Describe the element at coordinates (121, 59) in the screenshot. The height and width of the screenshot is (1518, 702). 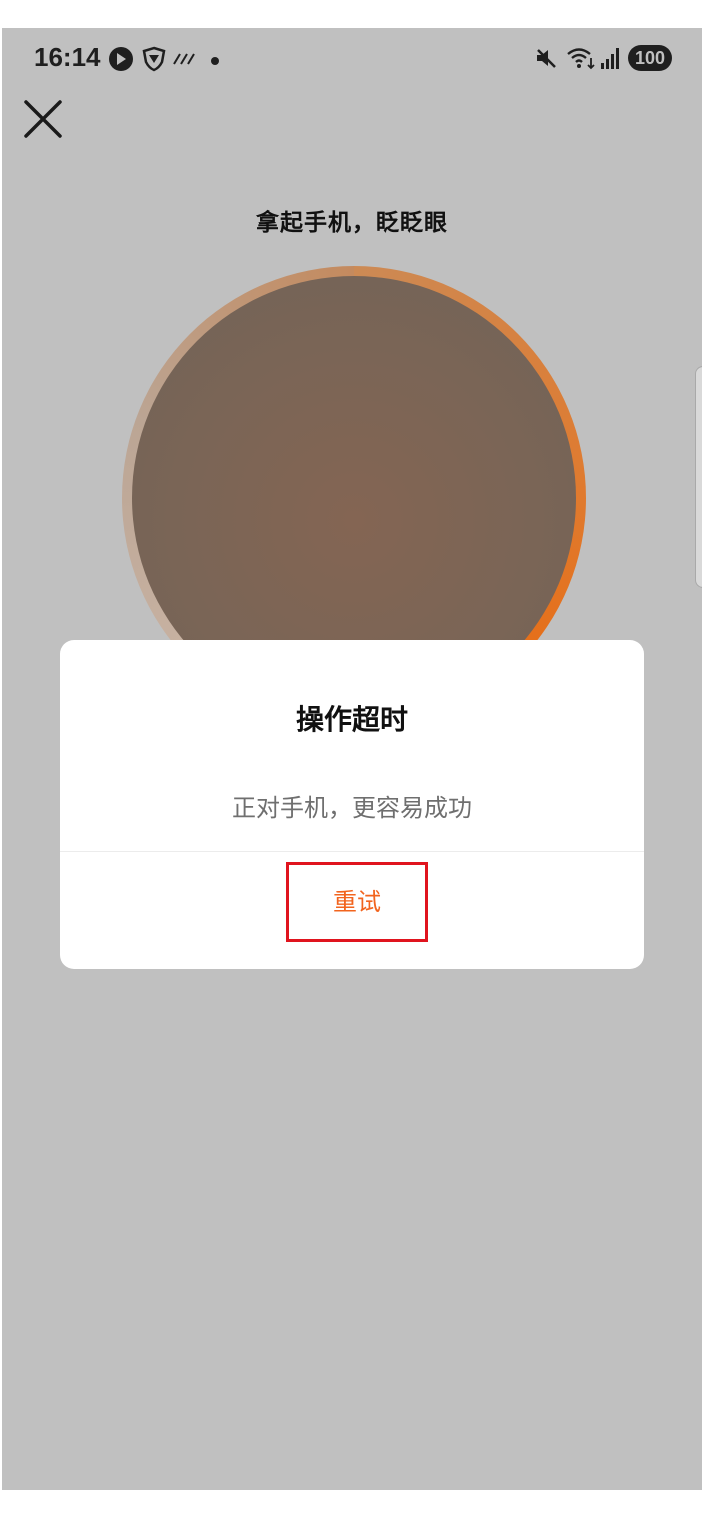
I see `vpn-icon` at that location.